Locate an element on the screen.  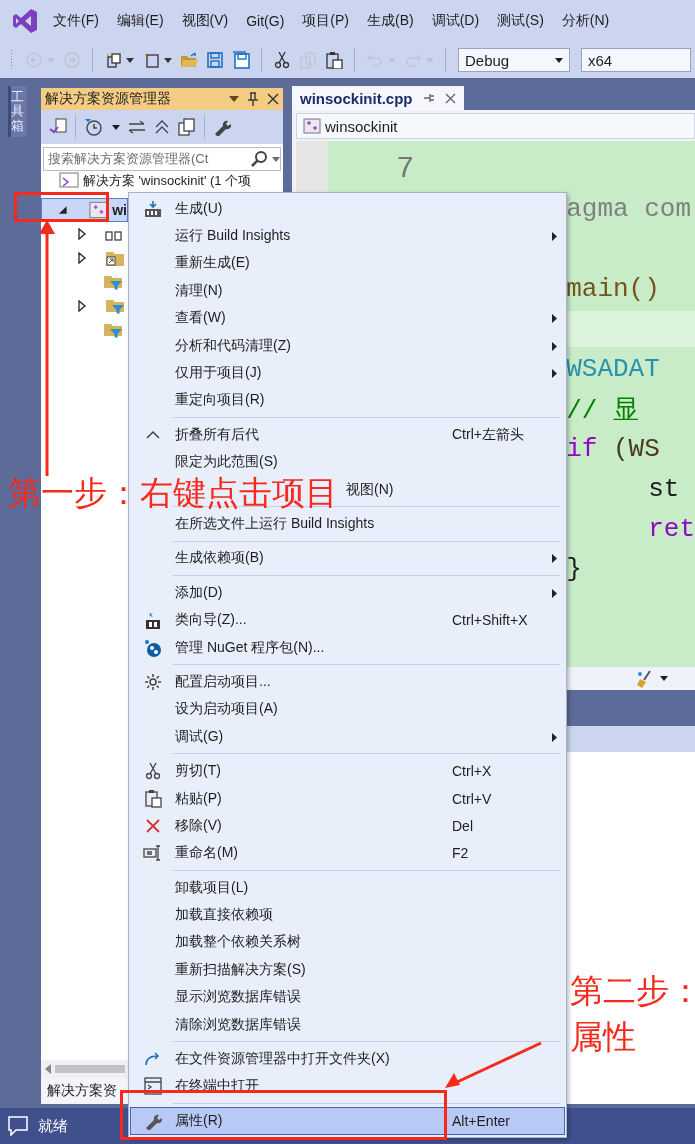
annotation-text: 第二步： is located at coordinates (632, 991).